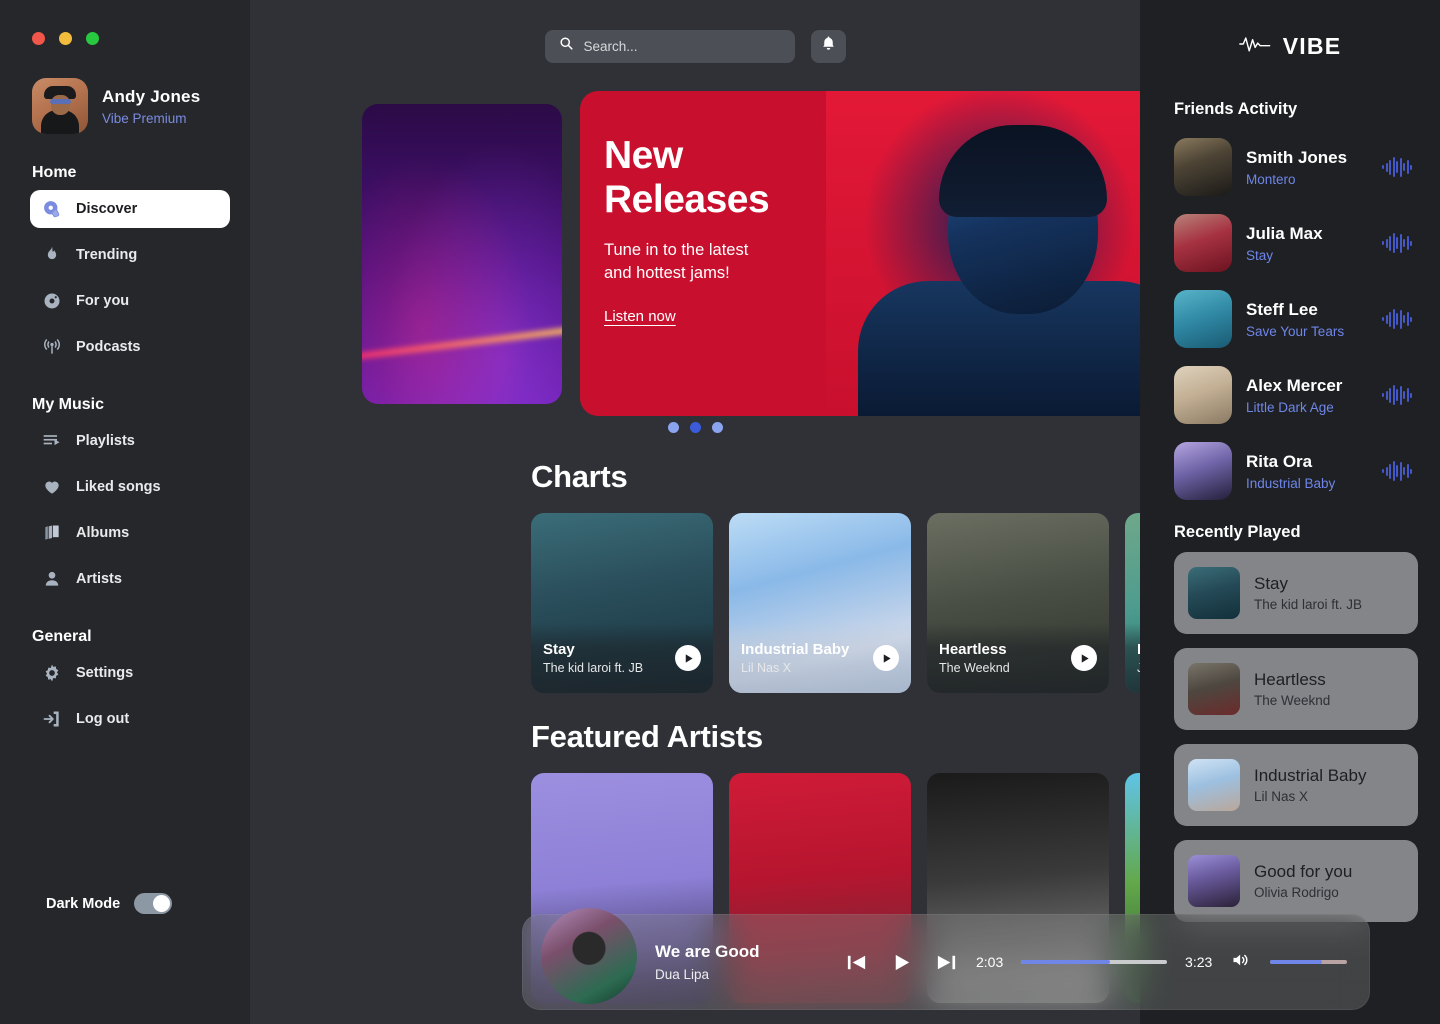 This screenshot has width=1440, height=1024. What do you see at coordinates (462, 253) in the screenshot?
I see `hero-slide-previous` at bounding box center [462, 253].